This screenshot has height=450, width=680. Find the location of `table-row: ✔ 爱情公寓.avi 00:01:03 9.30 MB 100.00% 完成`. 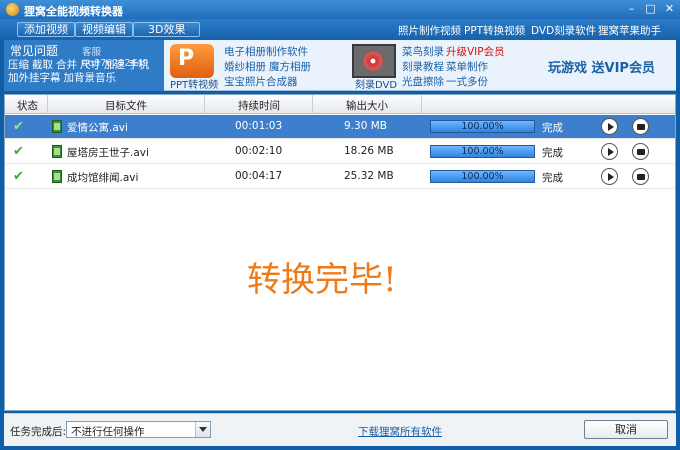

table-row: ✔ 爱情公寓.avi 00:01:03 9.30 MB 100.00% 完成 is located at coordinates (340, 127).